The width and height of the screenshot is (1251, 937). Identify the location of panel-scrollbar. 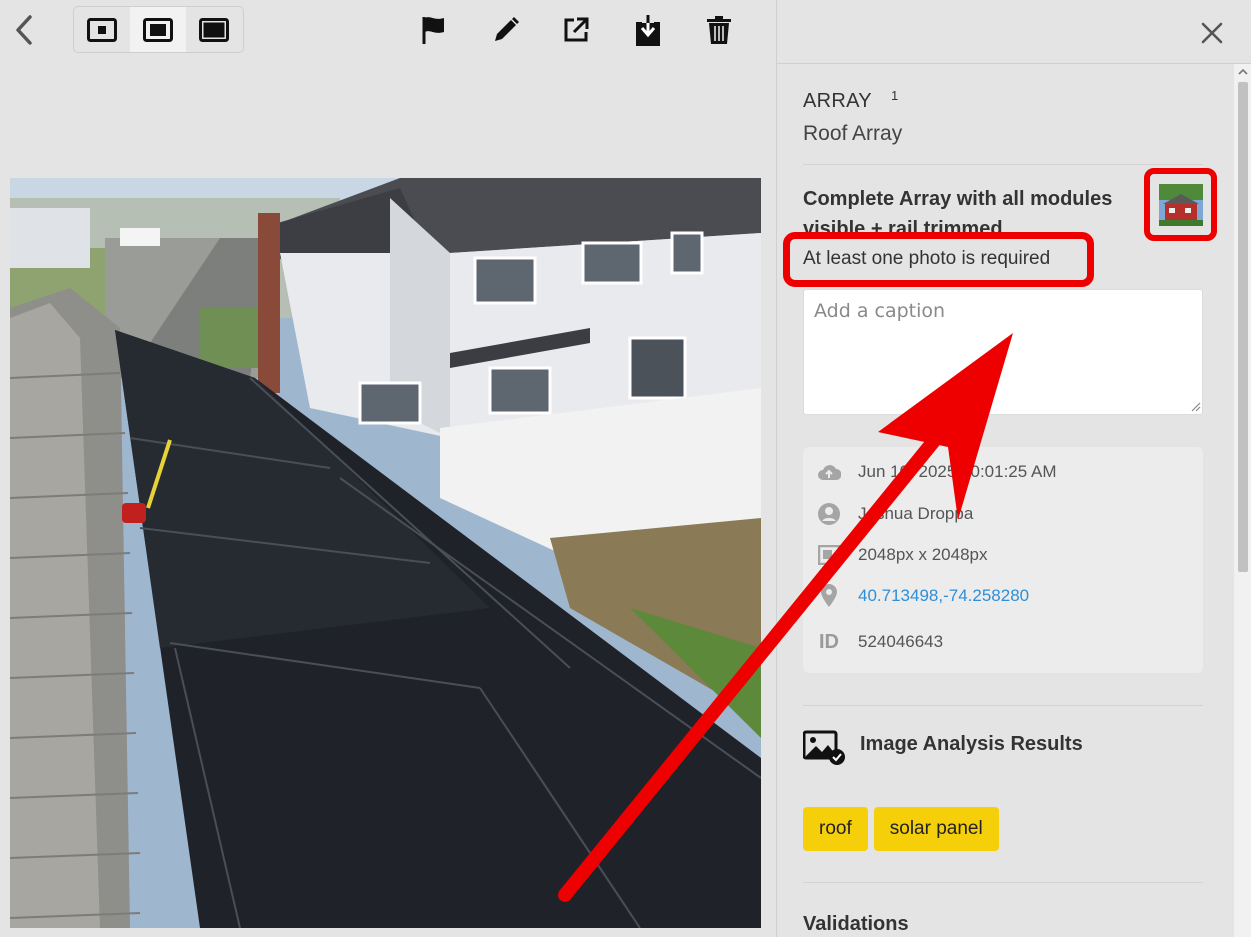
(1242, 500).